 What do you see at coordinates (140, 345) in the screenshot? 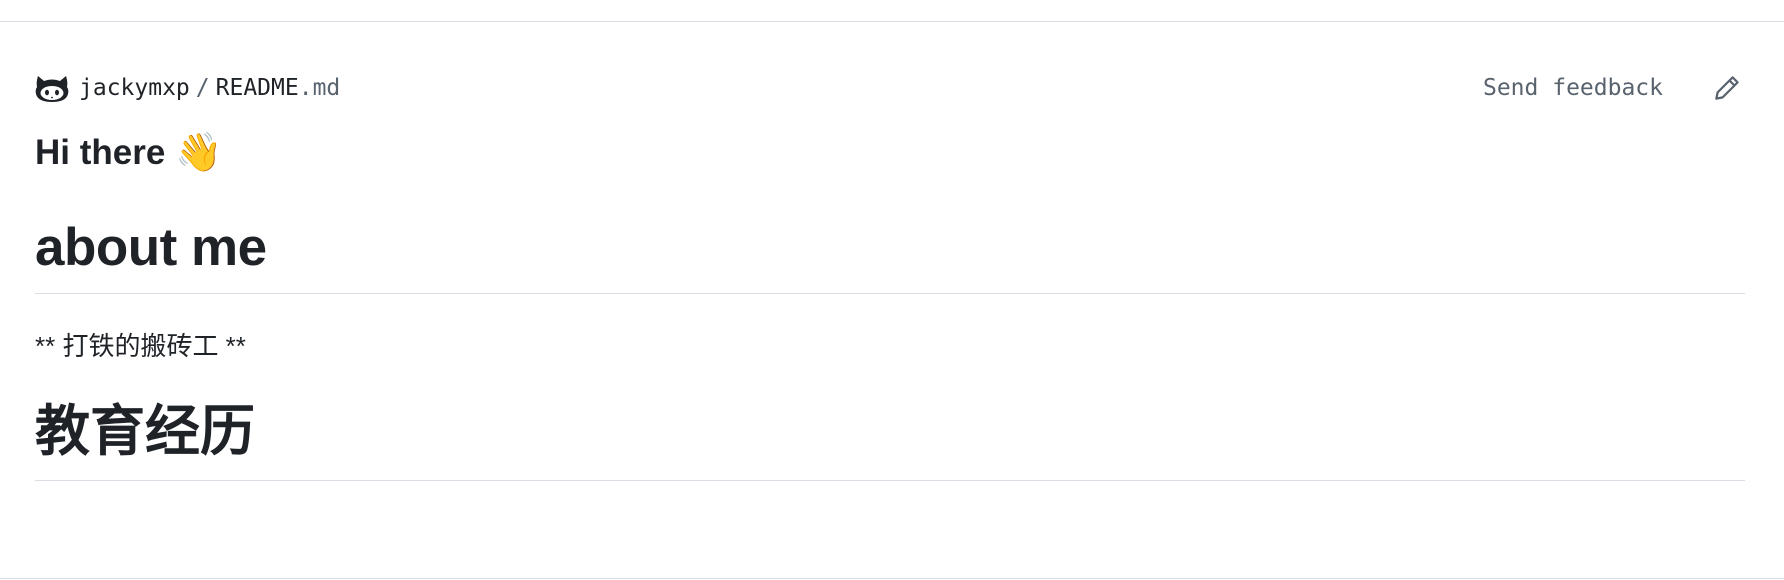
I see `about-me-text: ** 打铁的搬砖工 **` at bounding box center [140, 345].